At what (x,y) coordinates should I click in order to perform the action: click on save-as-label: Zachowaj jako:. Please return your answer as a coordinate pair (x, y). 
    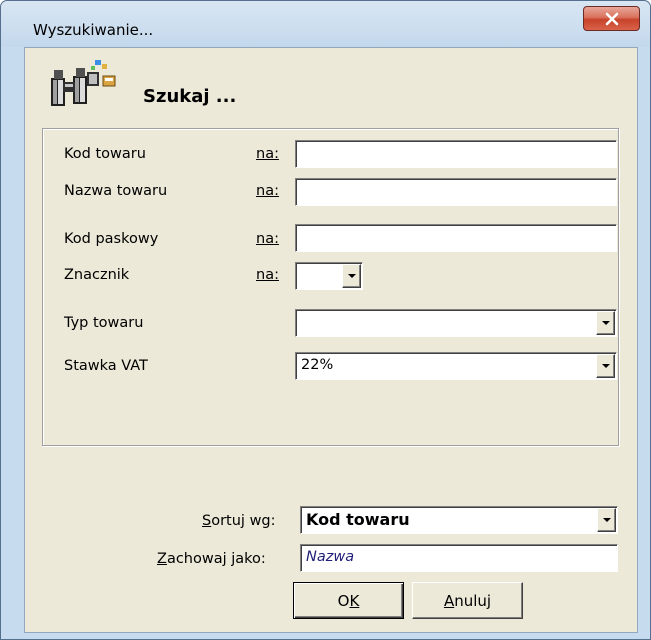
    Looking at the image, I should click on (211, 559).